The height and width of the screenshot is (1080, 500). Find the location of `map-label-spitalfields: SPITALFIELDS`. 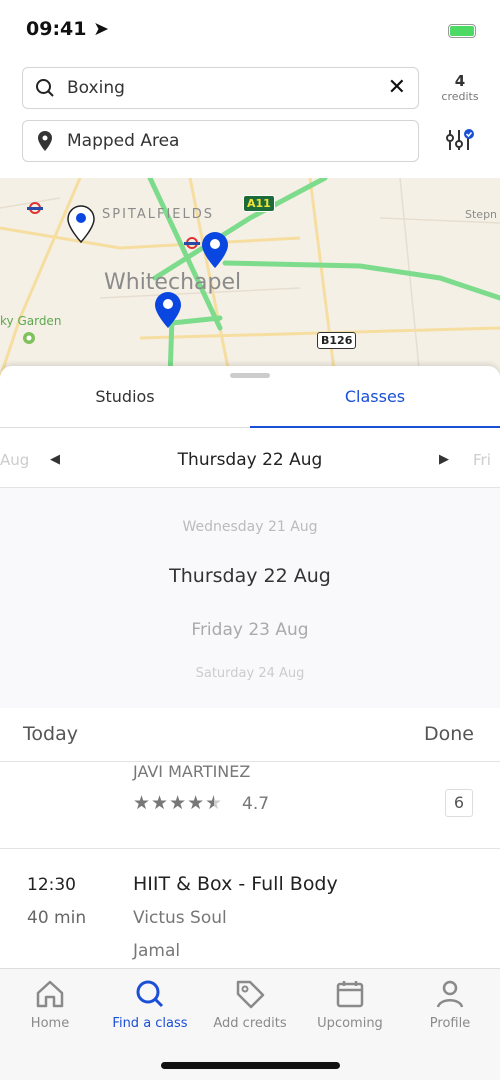

map-label-spitalfields: SPITALFIELDS is located at coordinates (158, 214).